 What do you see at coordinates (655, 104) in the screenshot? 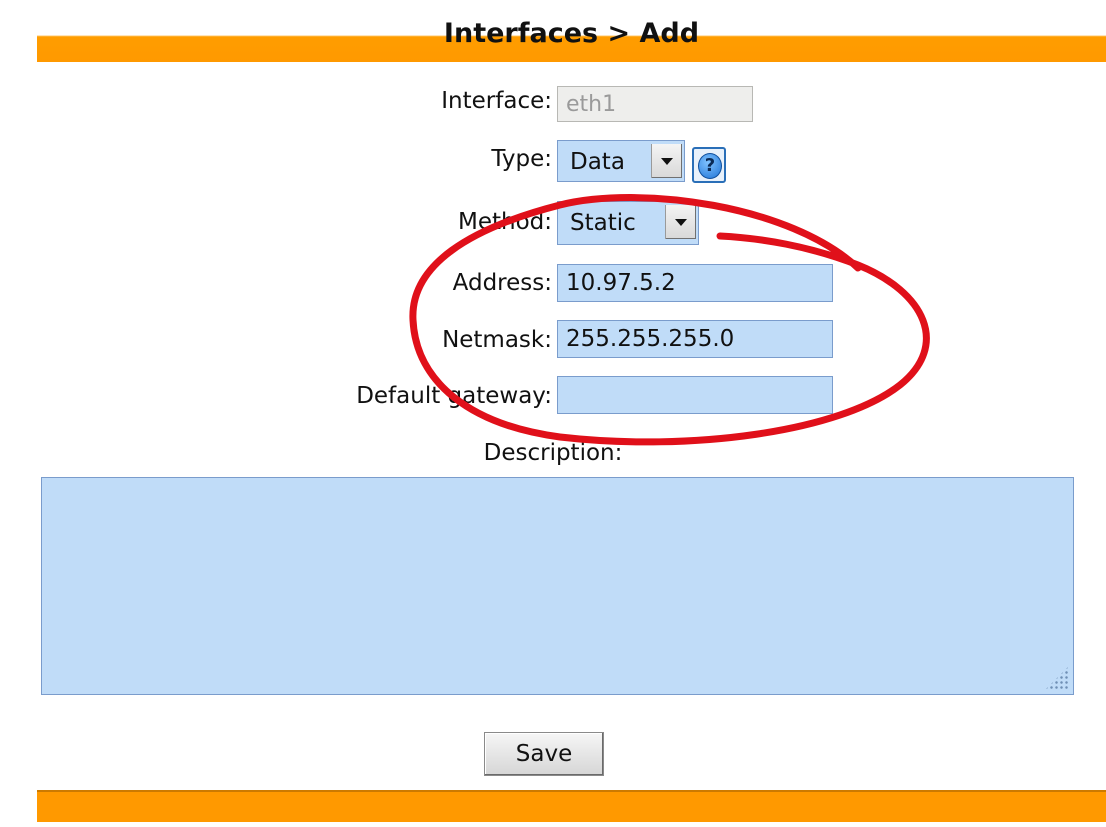
I see `interface-input: eth1` at bounding box center [655, 104].